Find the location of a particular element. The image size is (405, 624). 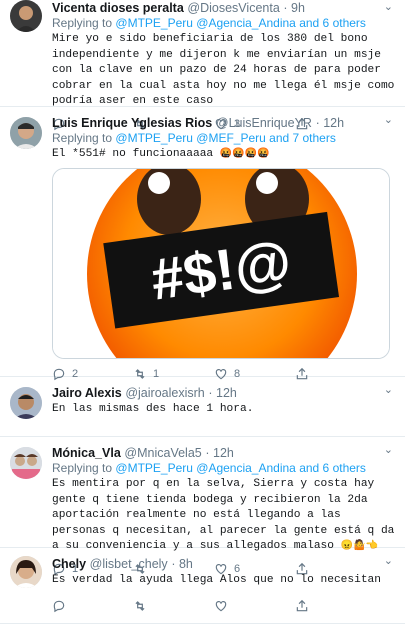

tweet-header: Jairo Alexis @jairoalexisrh · 12h is located at coordinates (223, 393).